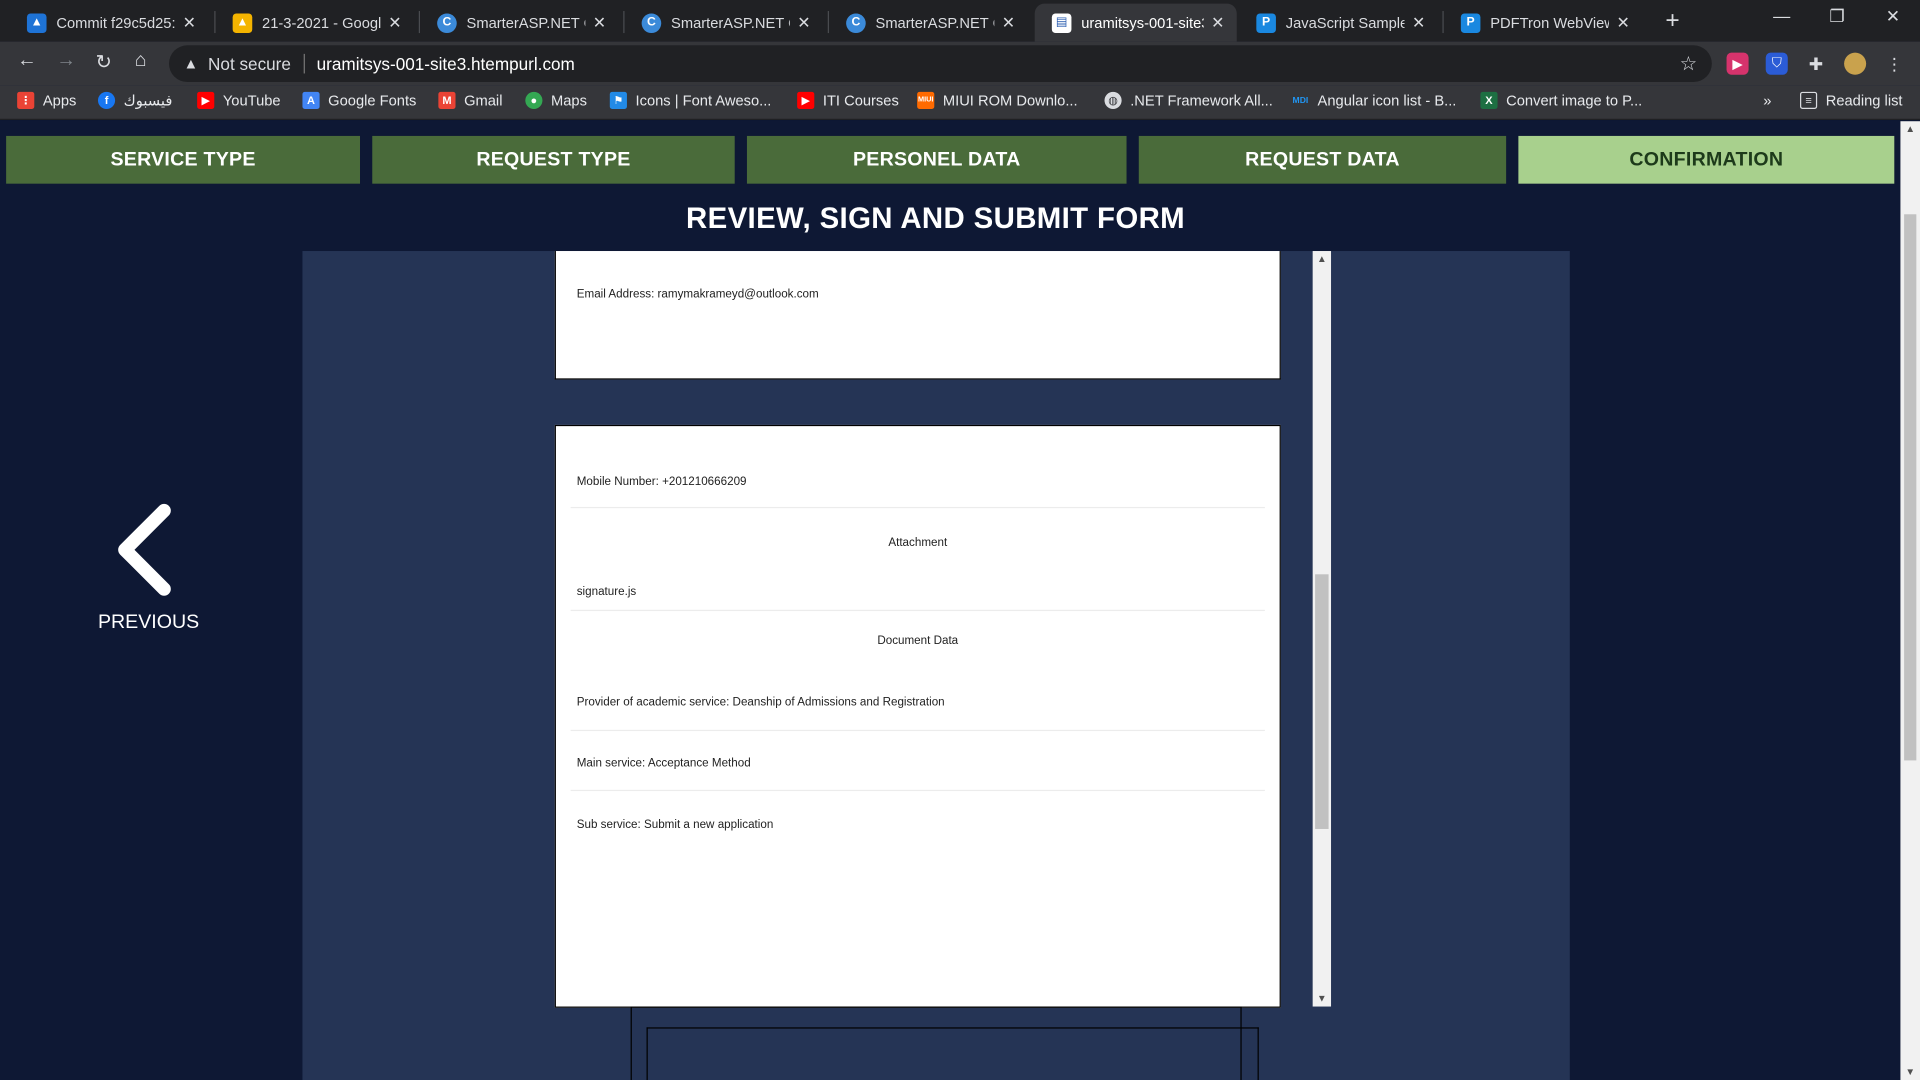 The height and width of the screenshot is (1080, 1920). What do you see at coordinates (1894, 64) in the screenshot?
I see `menu-dots-icon: ⋮` at bounding box center [1894, 64].